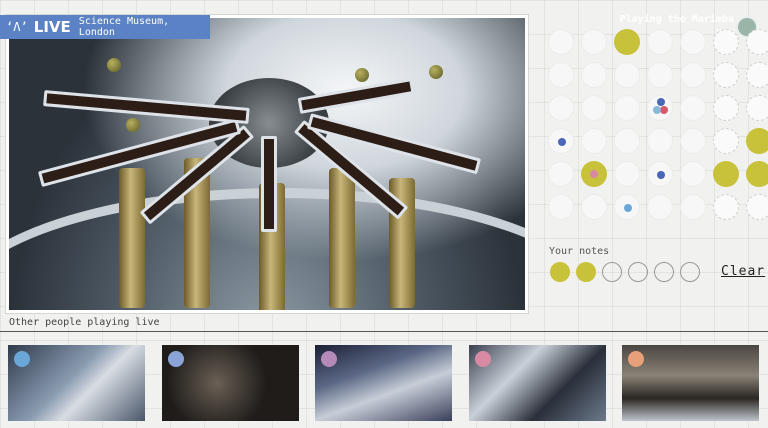 The image size is (768, 428). I want to click on live-label: LIVE, so click(52, 27).